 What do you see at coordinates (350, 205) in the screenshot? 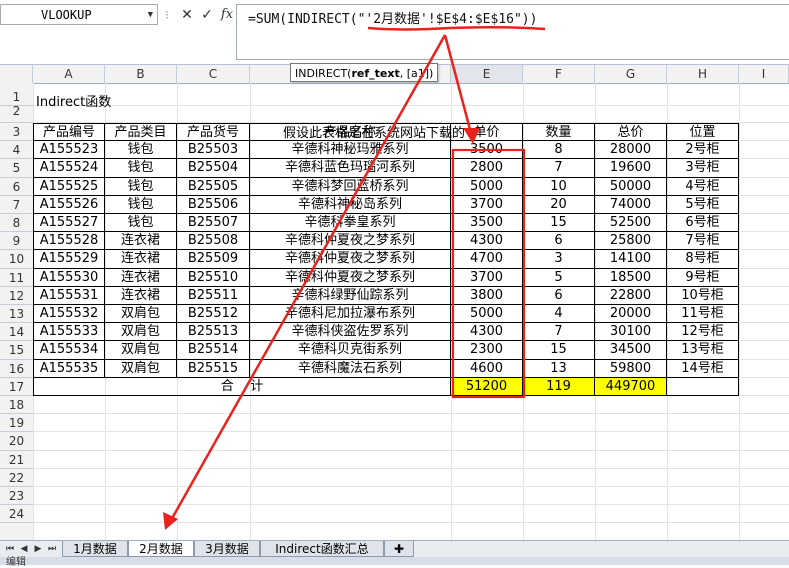
I see `table-cell: 辛德科神秘岛系列` at bounding box center [350, 205].